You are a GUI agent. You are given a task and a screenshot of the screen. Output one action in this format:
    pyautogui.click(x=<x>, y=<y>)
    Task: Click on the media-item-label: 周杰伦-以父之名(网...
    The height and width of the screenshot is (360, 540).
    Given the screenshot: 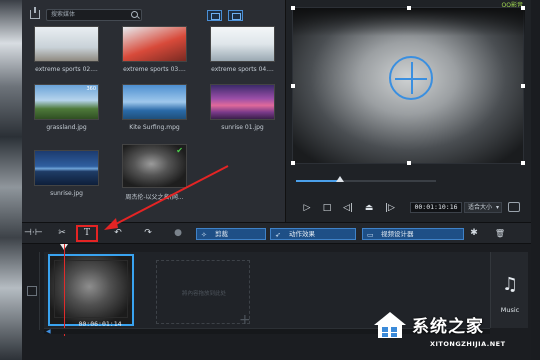 What is the action you would take?
    pyautogui.click(x=154, y=197)
    